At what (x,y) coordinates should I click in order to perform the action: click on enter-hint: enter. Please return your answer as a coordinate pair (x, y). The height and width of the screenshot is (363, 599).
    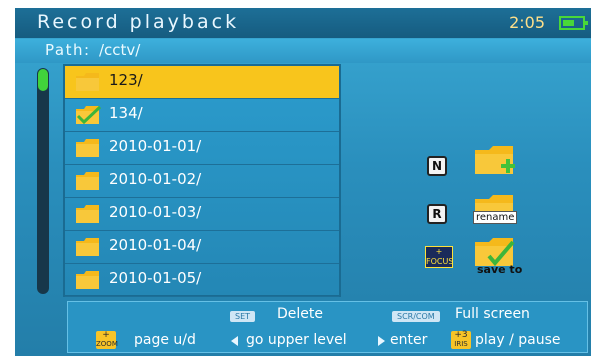
    Looking at the image, I should click on (409, 340).